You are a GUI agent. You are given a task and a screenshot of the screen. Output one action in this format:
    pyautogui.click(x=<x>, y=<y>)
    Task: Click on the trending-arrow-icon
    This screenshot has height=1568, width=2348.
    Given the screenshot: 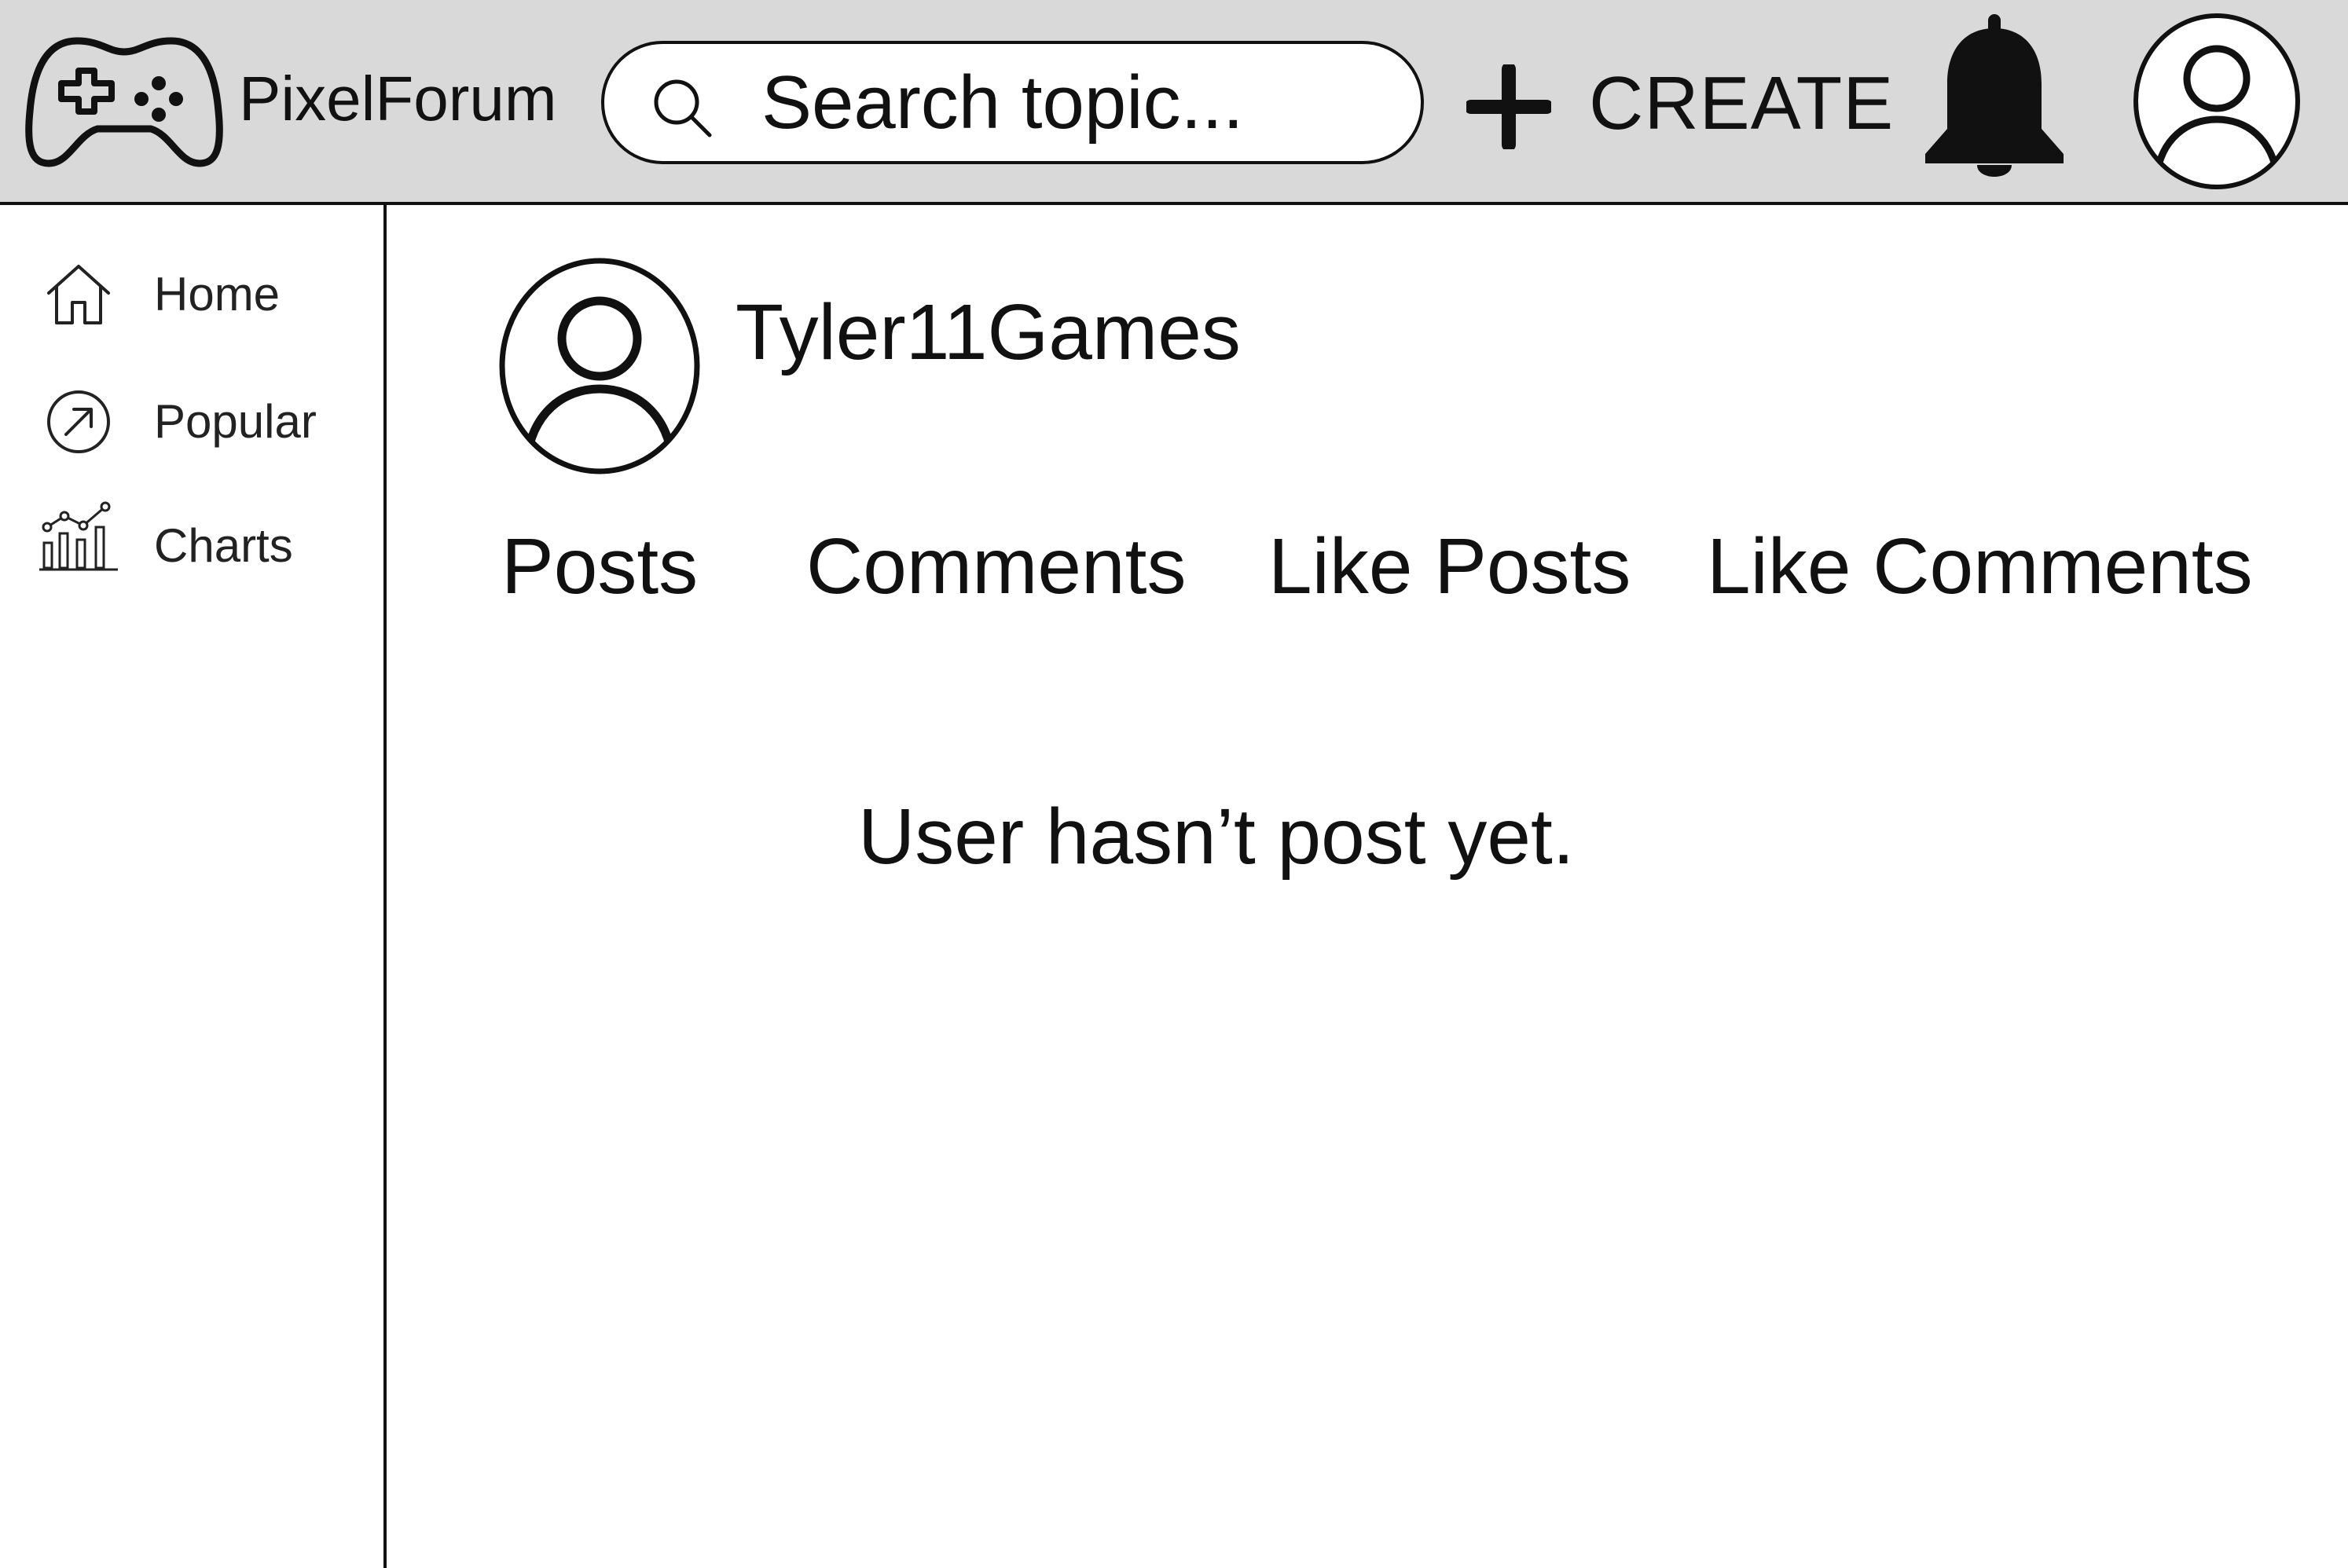 What is the action you would take?
    pyautogui.click(x=78, y=421)
    